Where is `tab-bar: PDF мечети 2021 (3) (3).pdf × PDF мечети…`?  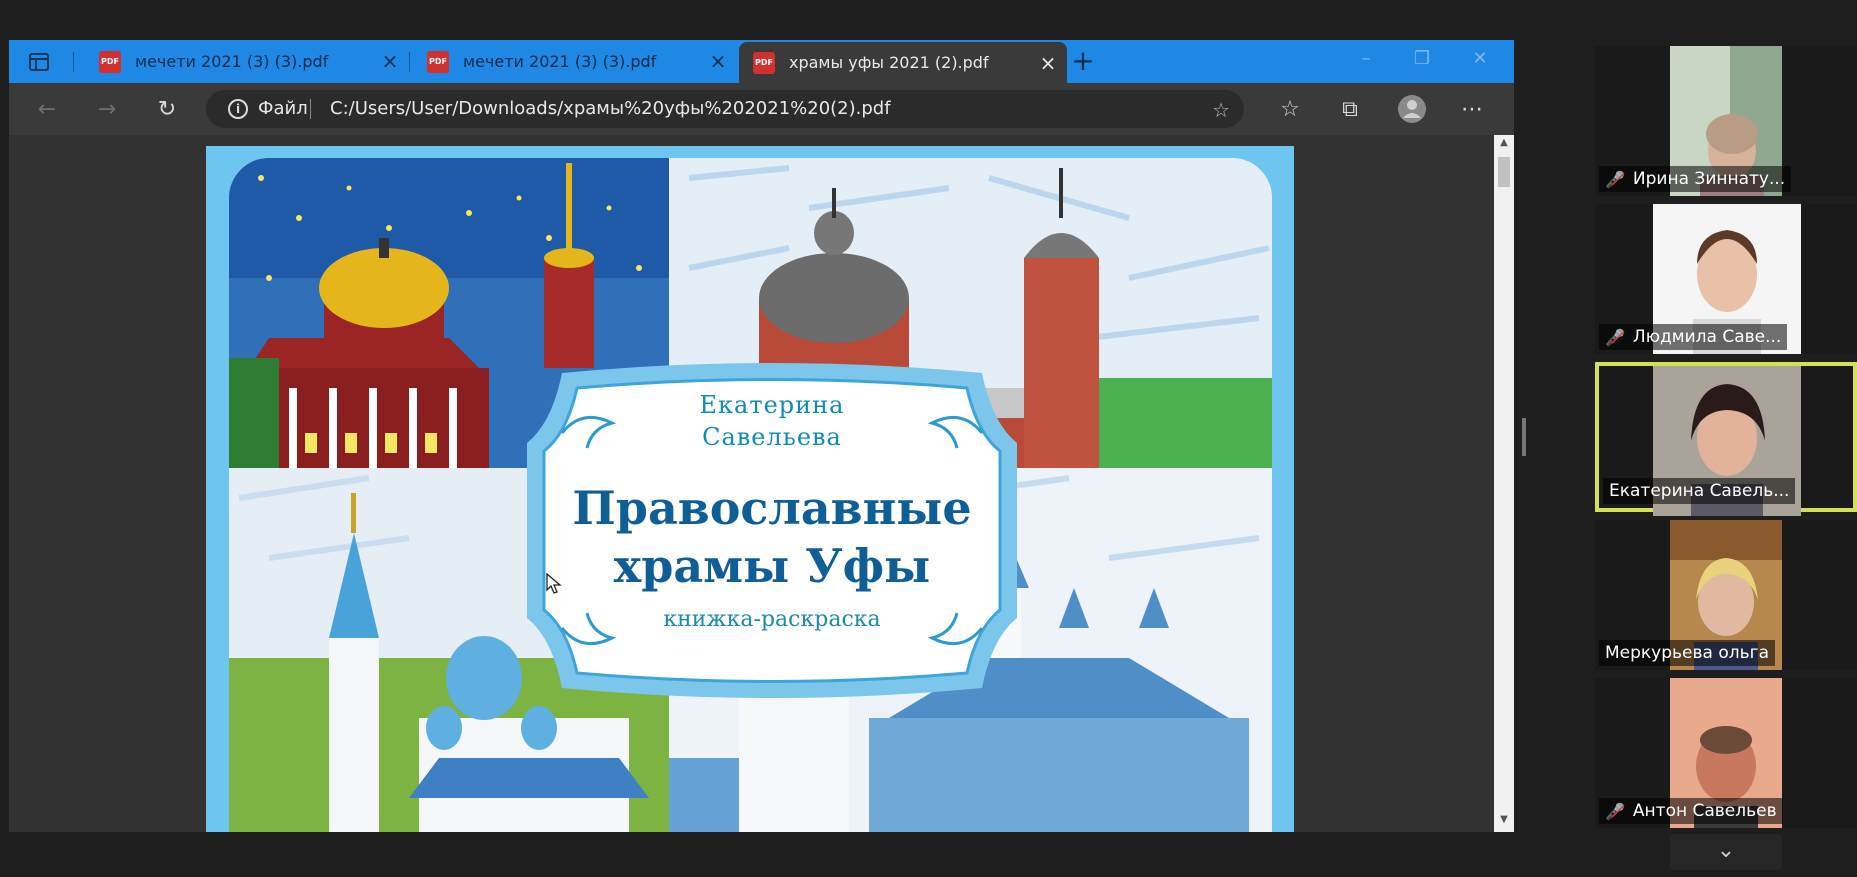
tab-bar: PDF мечети 2021 (3) (3).pdf × PDF мечети… is located at coordinates (761, 61).